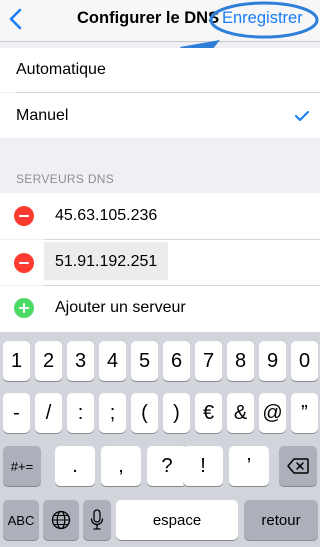  What do you see at coordinates (106, 216) in the screenshot?
I see `dns-server-address: 45.63.105.236` at bounding box center [106, 216].